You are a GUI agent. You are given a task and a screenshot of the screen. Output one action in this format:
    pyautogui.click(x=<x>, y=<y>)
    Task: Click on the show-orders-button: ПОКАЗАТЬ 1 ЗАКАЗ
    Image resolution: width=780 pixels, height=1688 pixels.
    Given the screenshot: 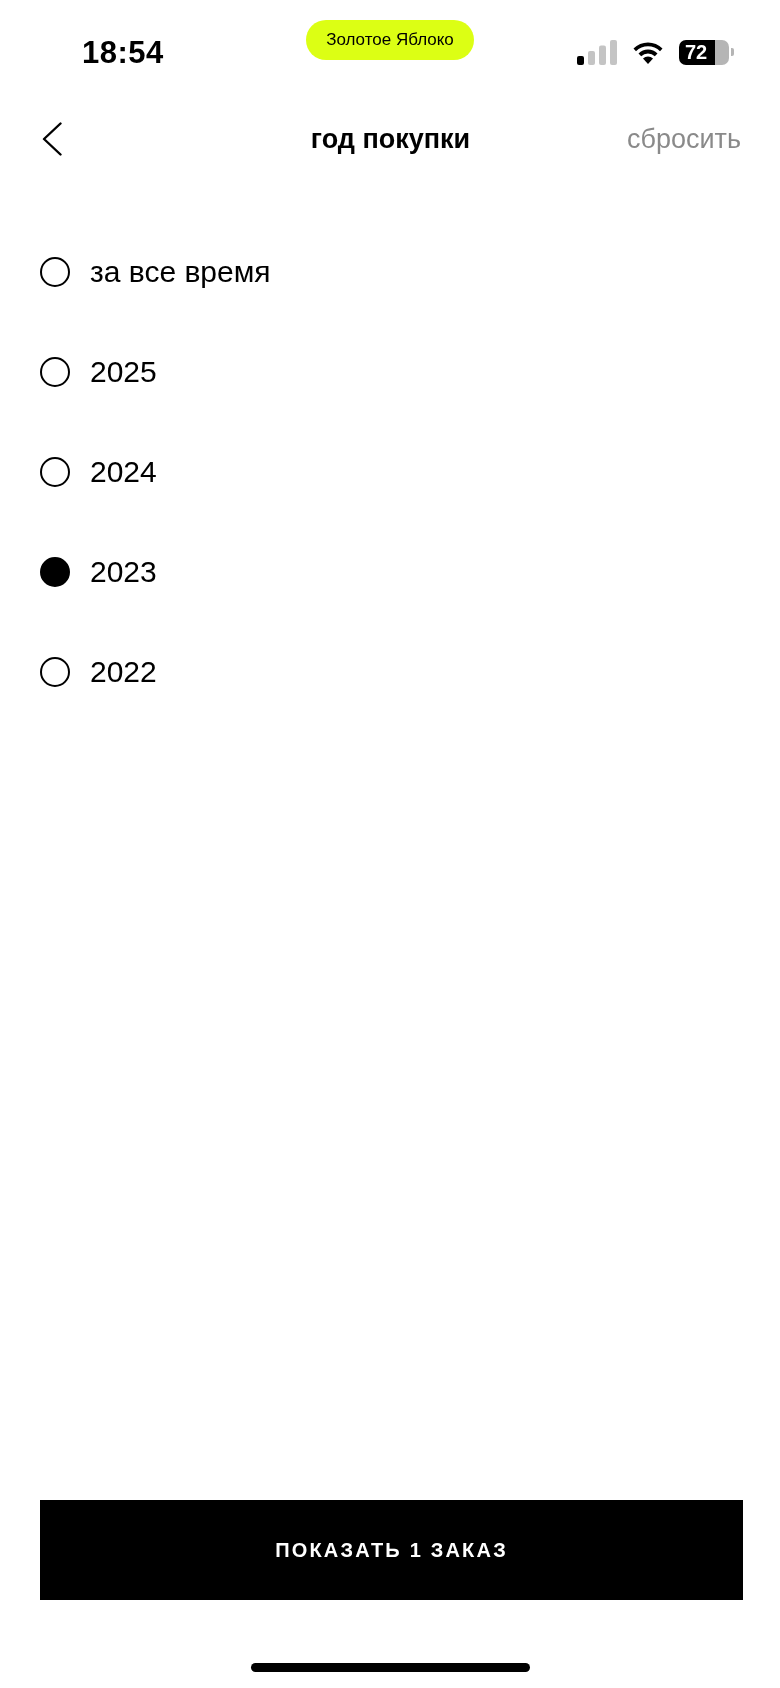 What is the action you would take?
    pyautogui.click(x=391, y=1550)
    